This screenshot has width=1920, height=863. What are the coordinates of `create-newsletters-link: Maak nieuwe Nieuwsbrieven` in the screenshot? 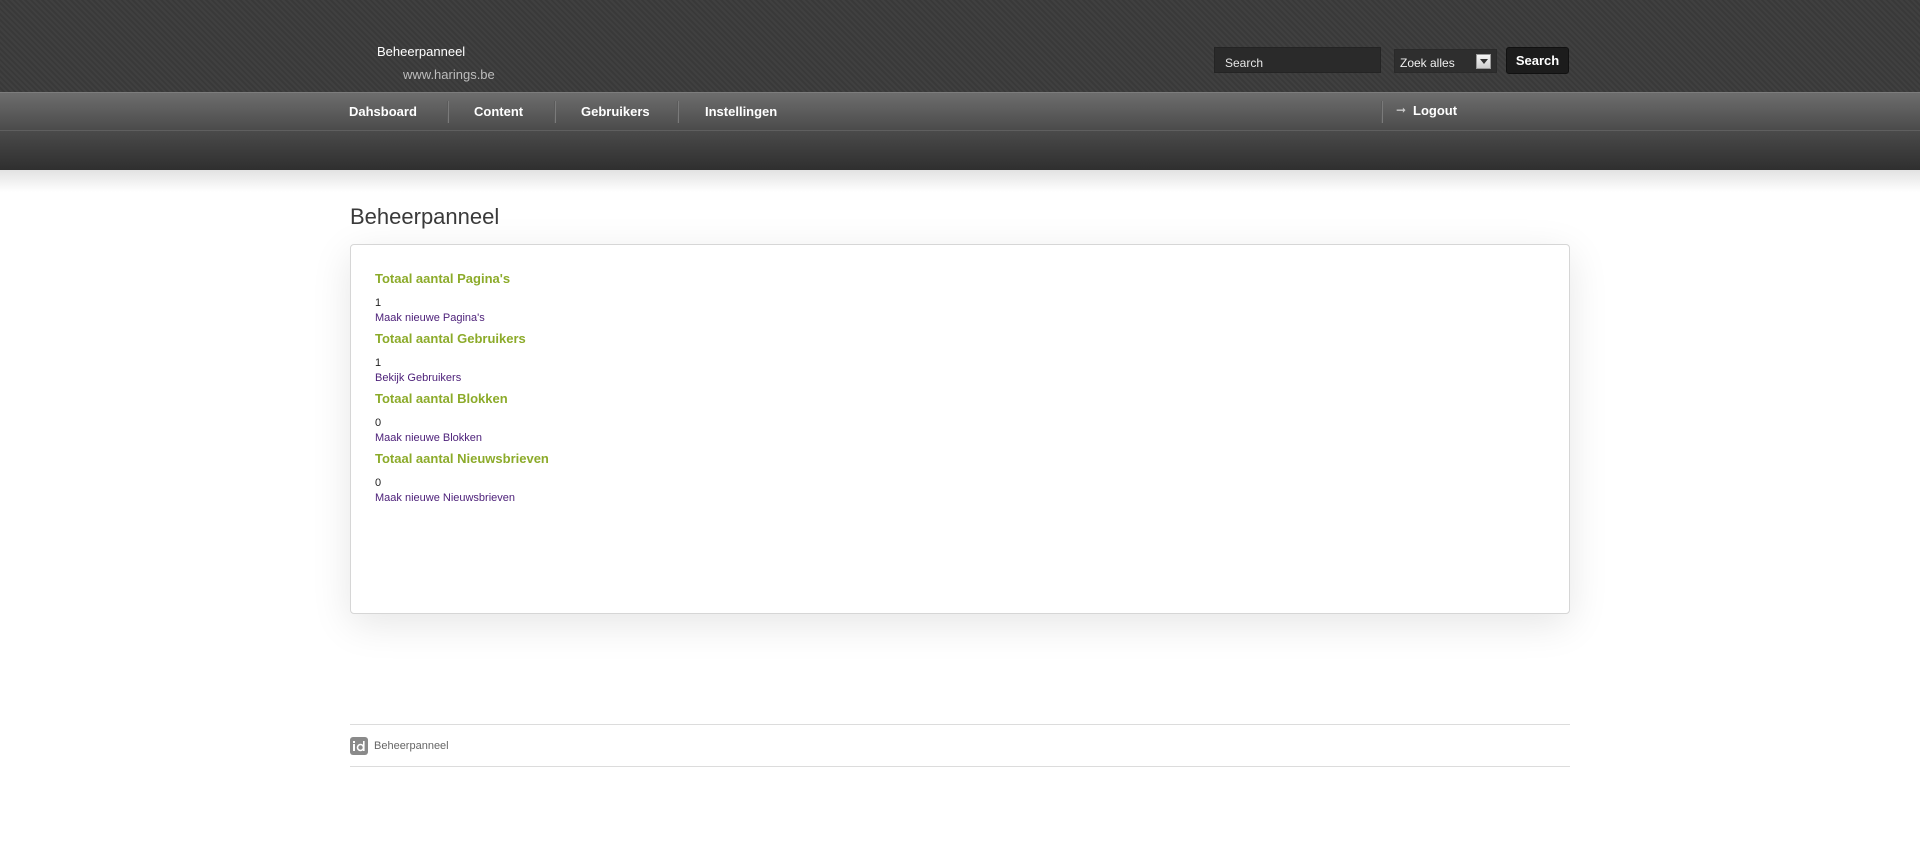 It's located at (445, 498).